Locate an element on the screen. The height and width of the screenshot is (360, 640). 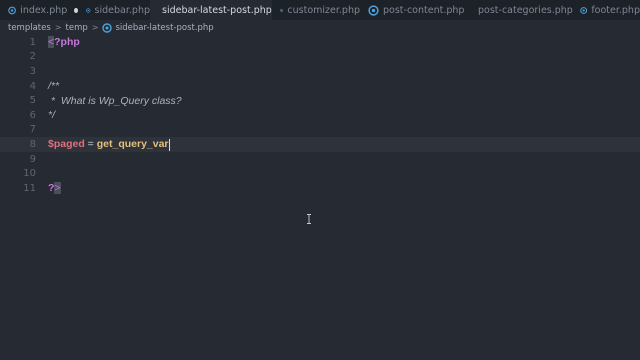
tab-label: index.php is located at coordinates (44, 10).